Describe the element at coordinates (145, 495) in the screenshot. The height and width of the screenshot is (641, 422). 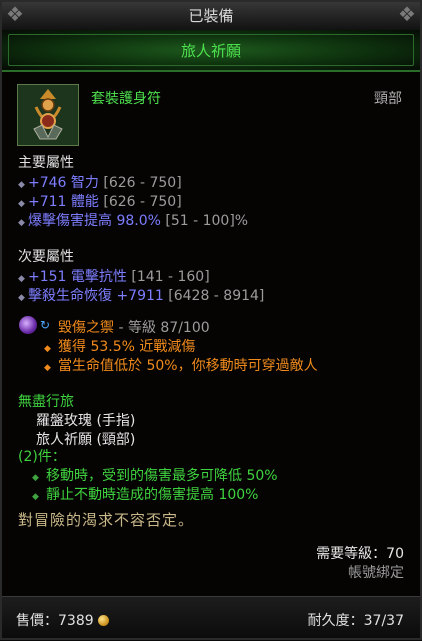
I see `set-bonus: ◆ 靜止不動時造成的傷害提高 100%` at that location.